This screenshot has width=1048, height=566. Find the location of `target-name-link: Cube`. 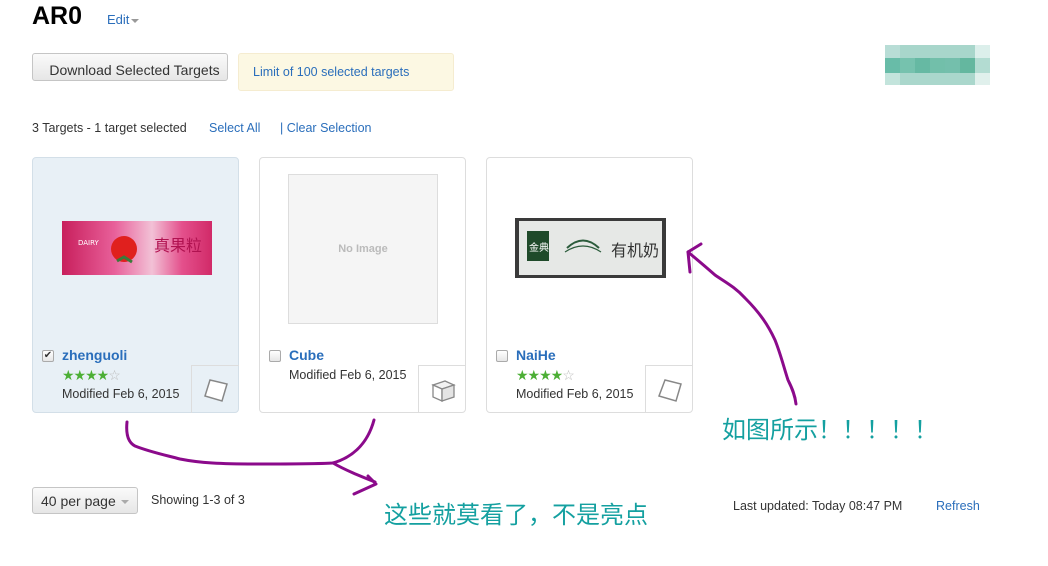

target-name-link: Cube is located at coordinates (306, 355).